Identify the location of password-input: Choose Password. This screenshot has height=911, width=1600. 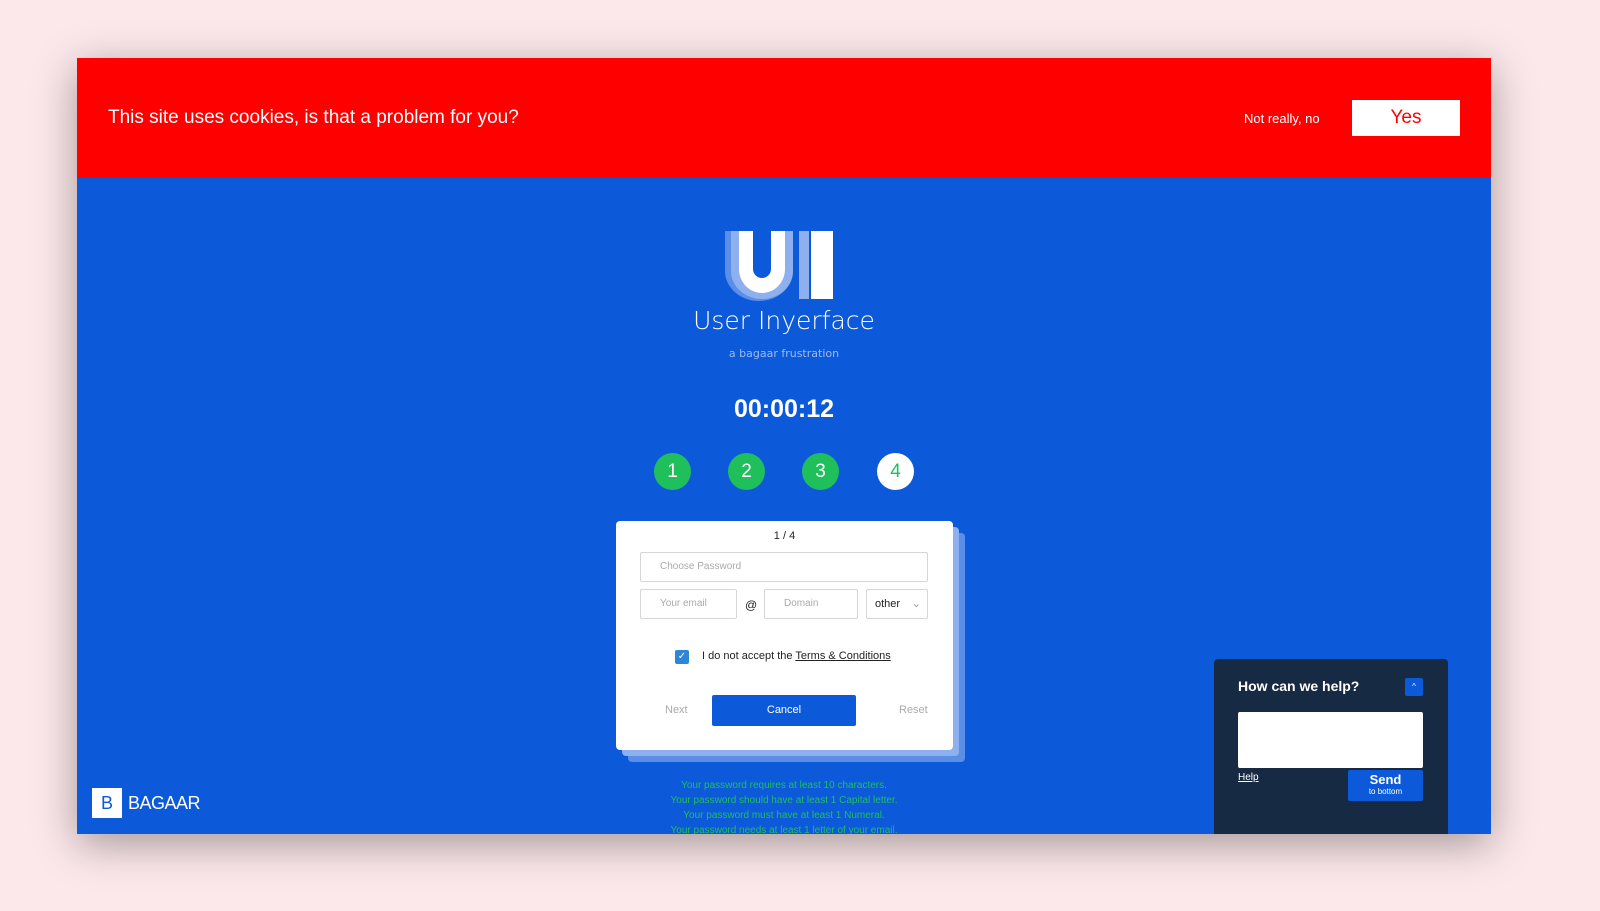
(784, 567).